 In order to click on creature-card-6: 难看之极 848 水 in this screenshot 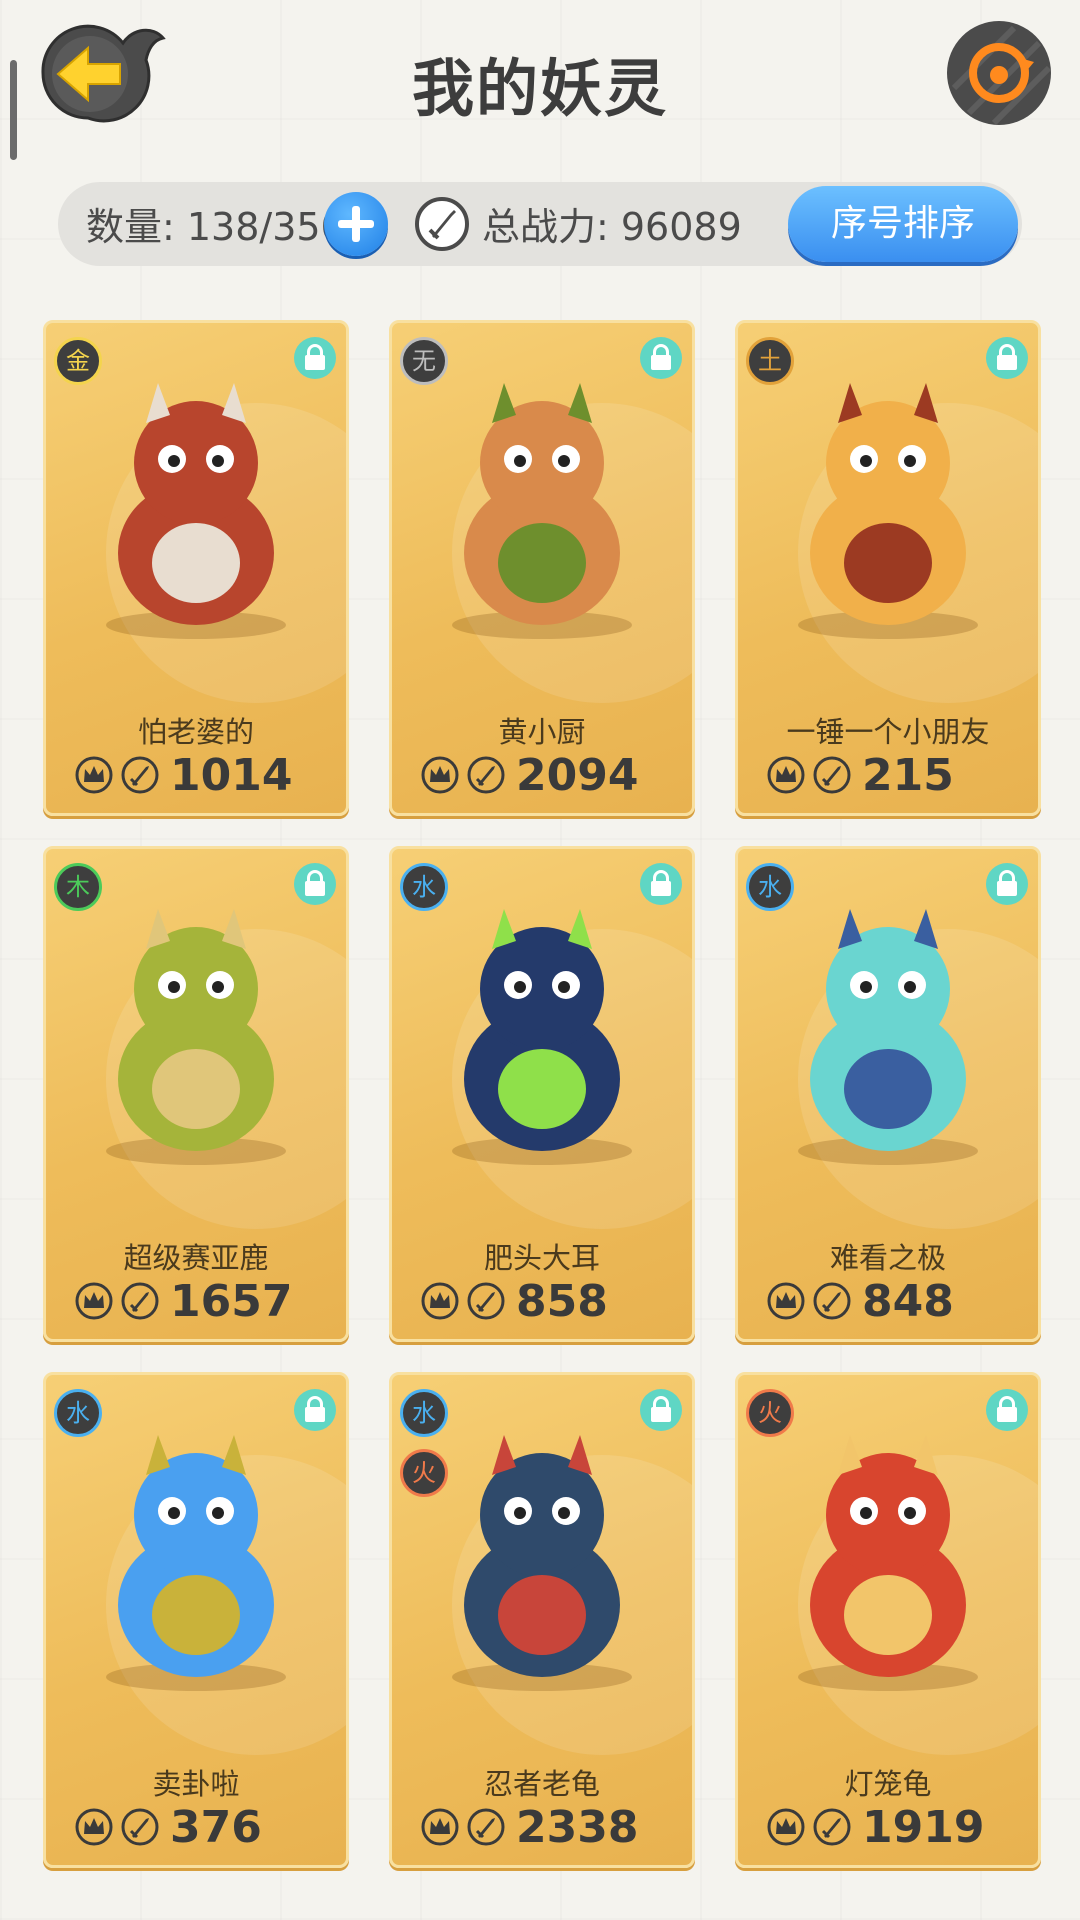, I will do `click(888, 1094)`.